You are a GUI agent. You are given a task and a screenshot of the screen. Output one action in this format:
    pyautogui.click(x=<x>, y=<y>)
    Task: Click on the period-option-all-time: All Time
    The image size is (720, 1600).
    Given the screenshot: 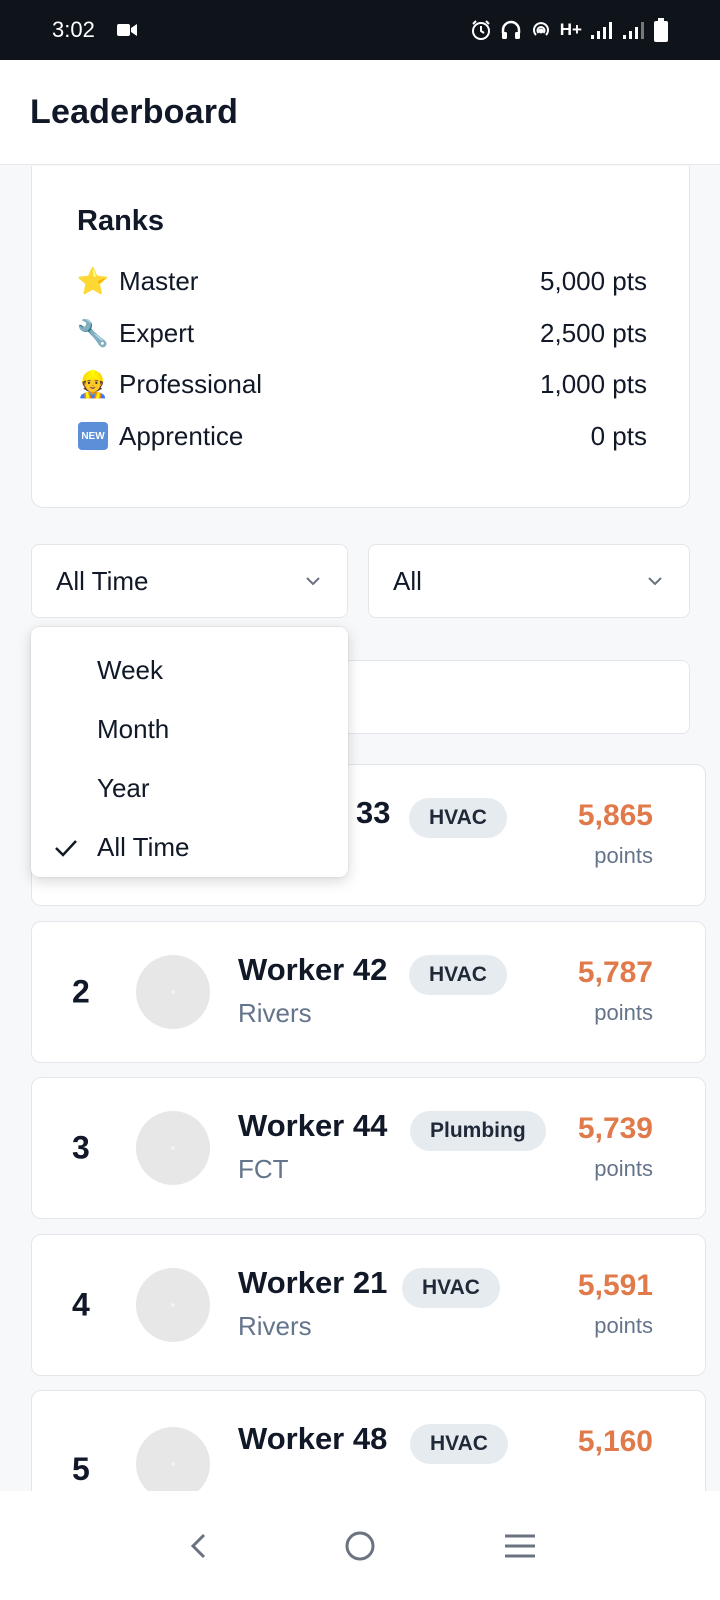 What is the action you would take?
    pyautogui.click(x=189, y=847)
    